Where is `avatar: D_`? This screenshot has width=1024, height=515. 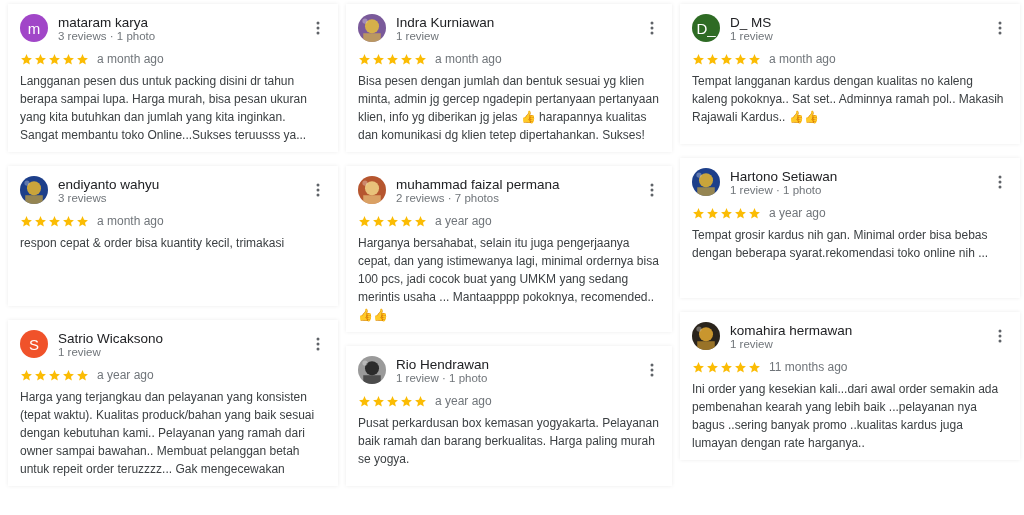
avatar: D_ is located at coordinates (706, 28).